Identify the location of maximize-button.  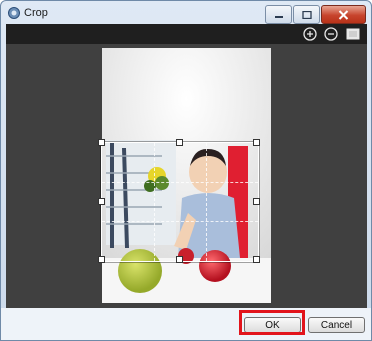
(306, 14).